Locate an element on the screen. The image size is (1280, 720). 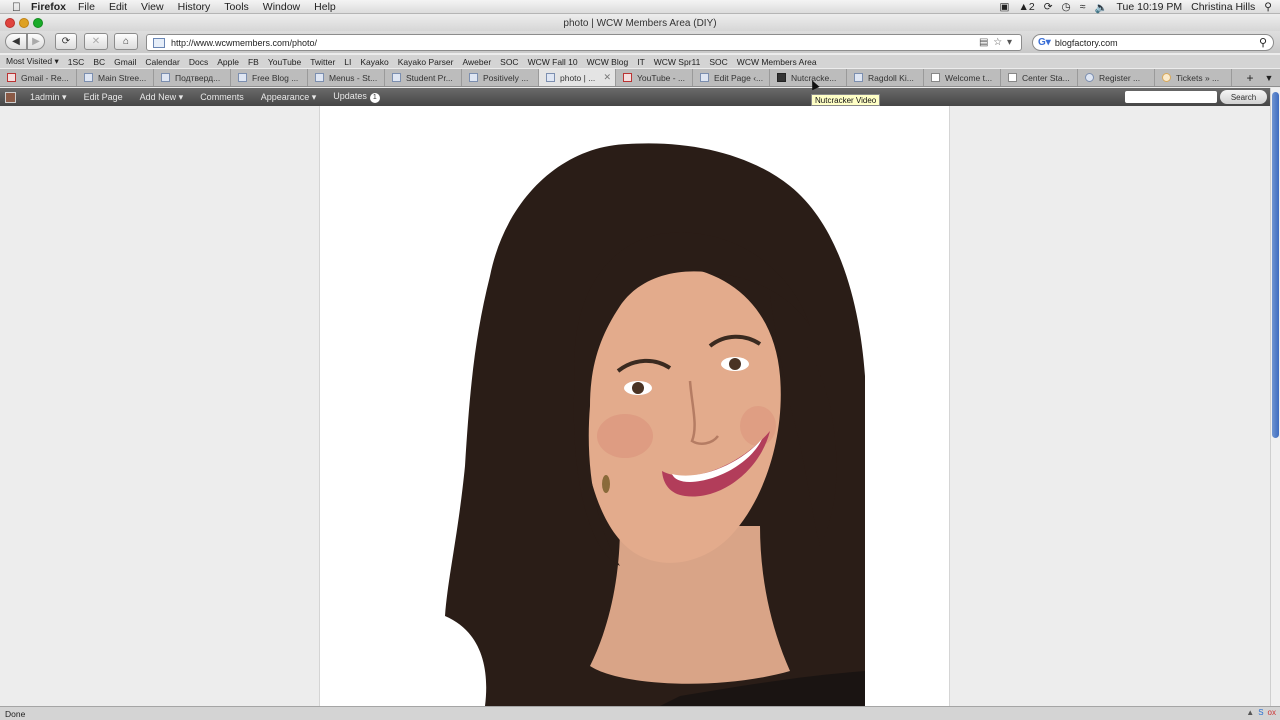
edit-page-link: Edit Page is located at coordinates (103, 97).